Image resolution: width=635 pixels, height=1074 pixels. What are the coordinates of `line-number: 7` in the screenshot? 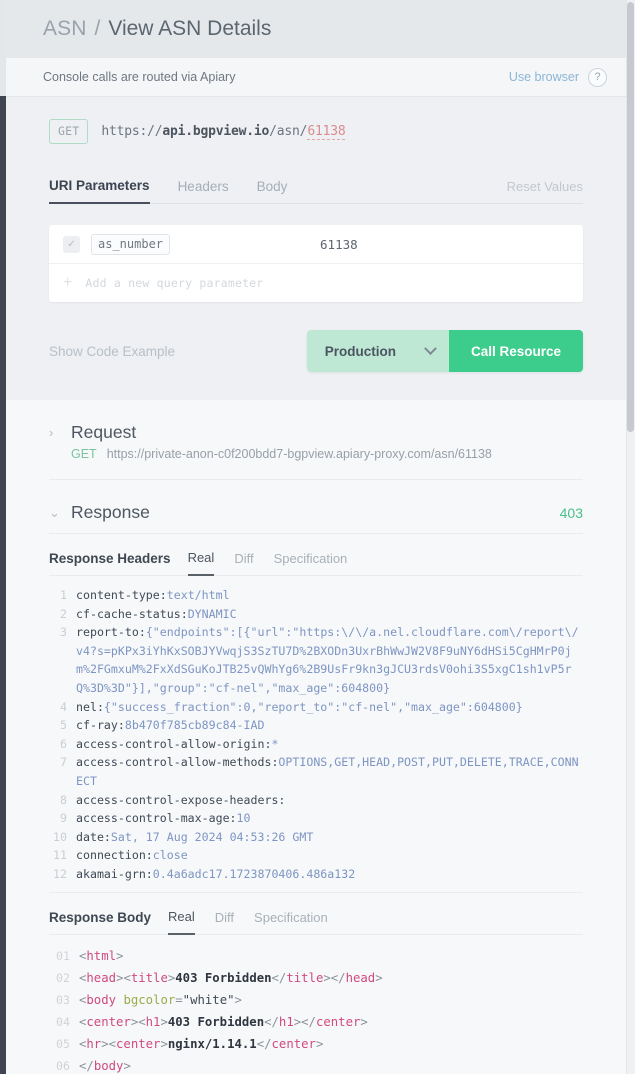 It's located at (63, 762).